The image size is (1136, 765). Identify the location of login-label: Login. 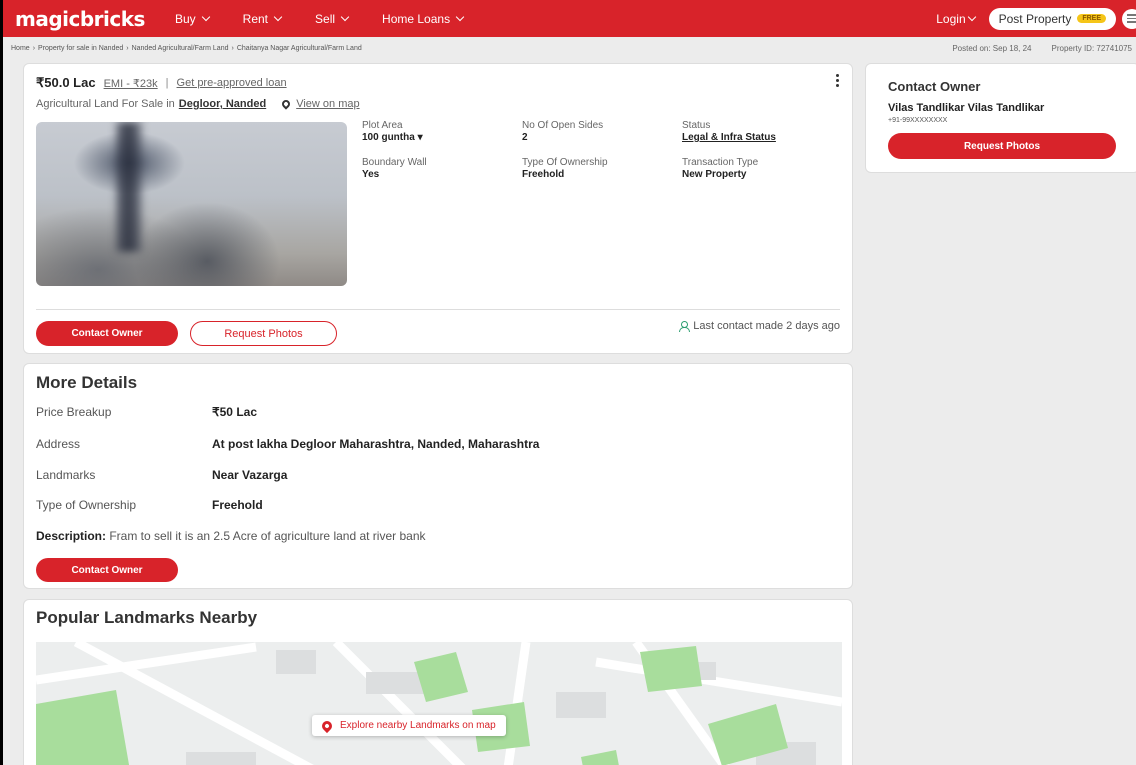
(951, 18).